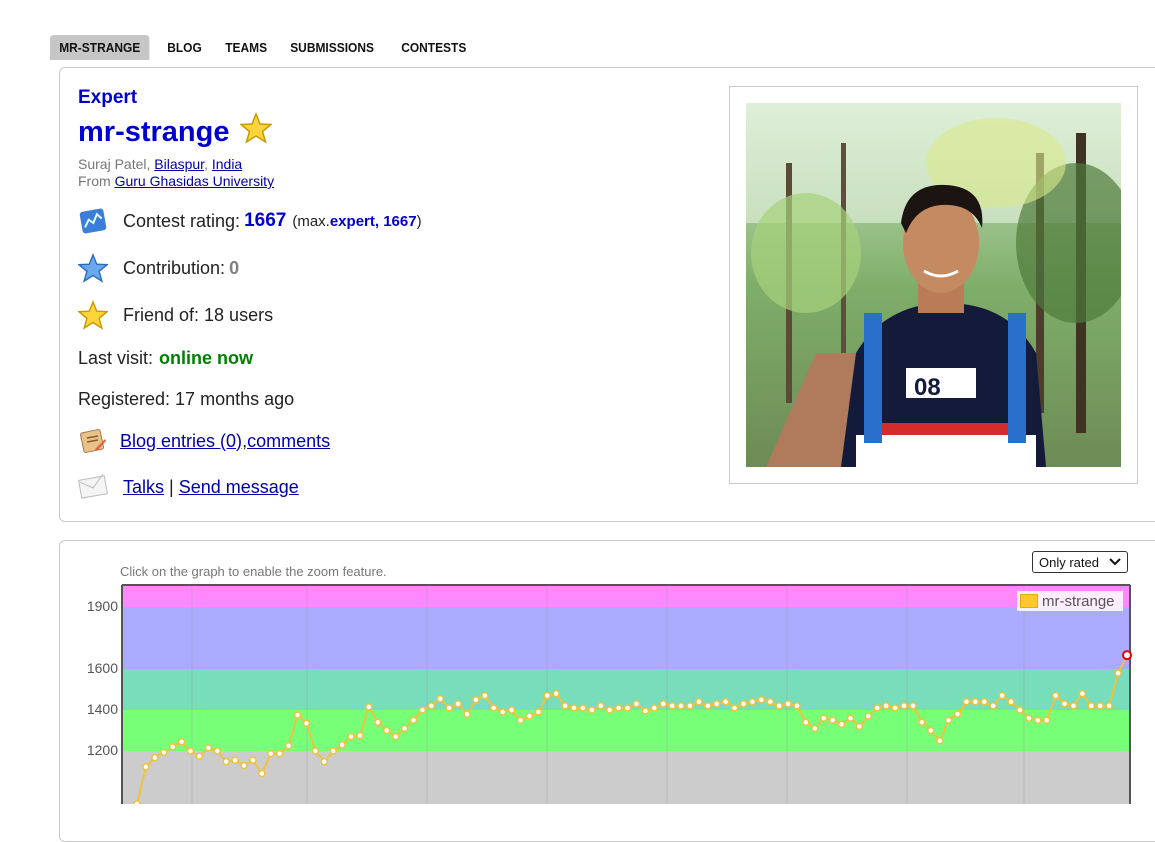 The width and height of the screenshot is (1155, 842). Describe the element at coordinates (1070, 601) in the screenshot. I see `chart-legend: mr-strange` at that location.